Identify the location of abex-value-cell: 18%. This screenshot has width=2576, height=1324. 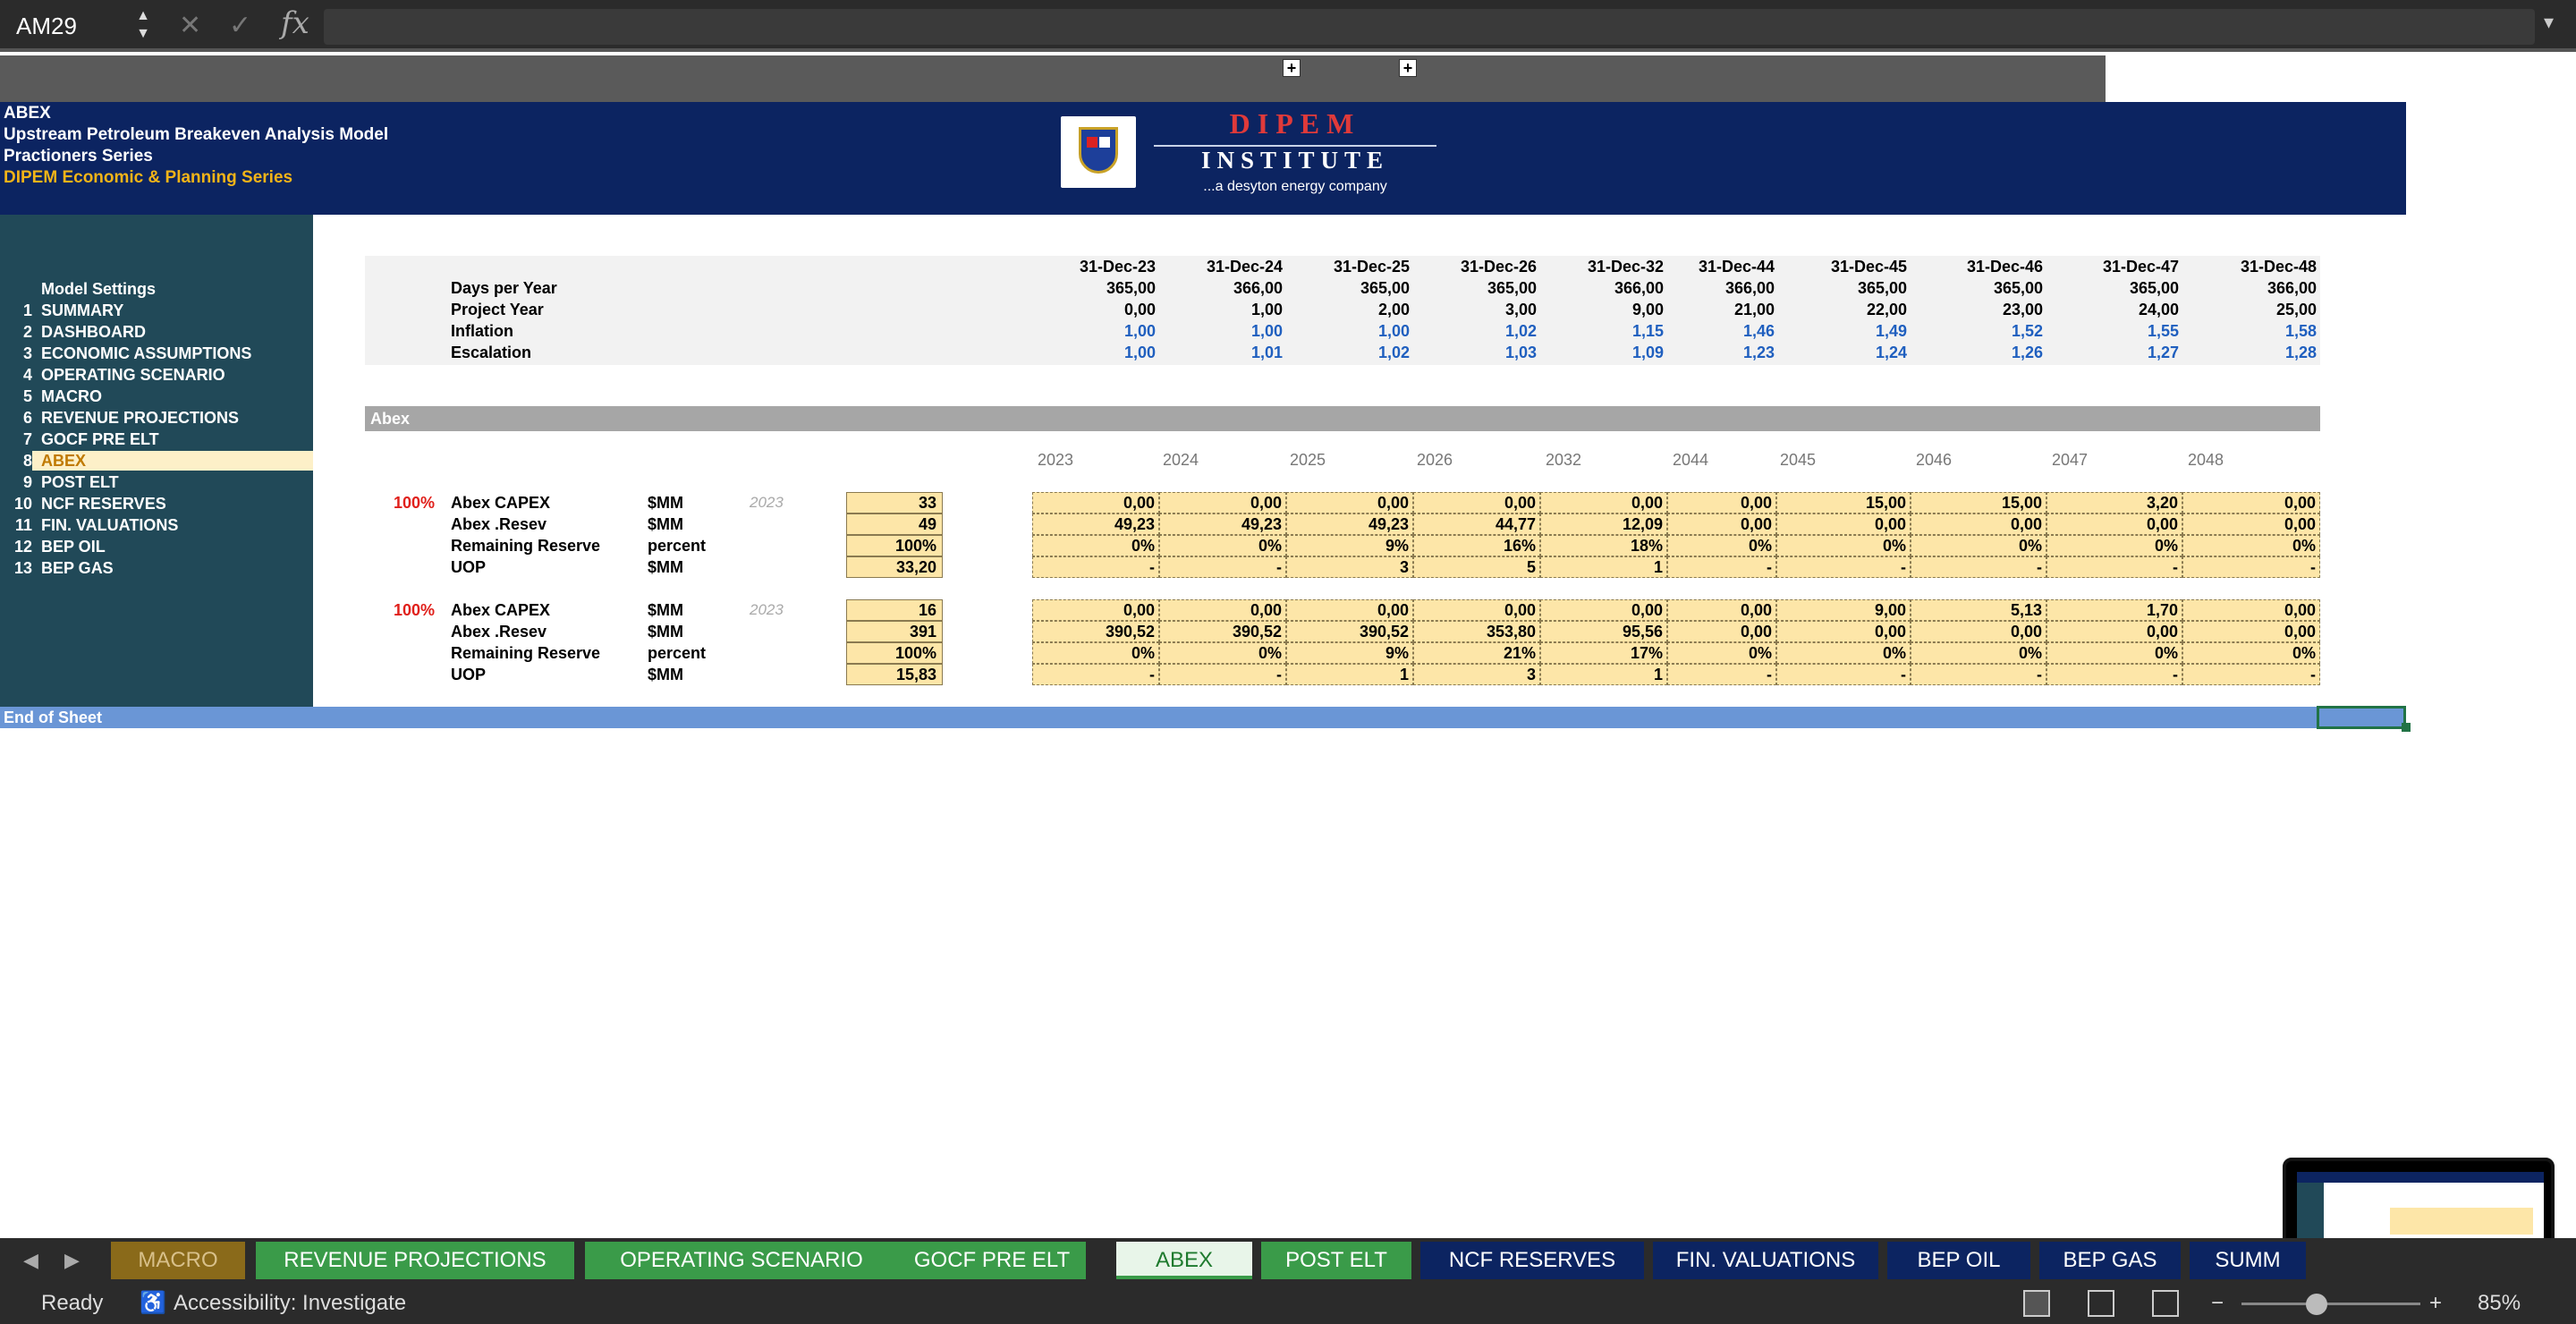
(1603, 545).